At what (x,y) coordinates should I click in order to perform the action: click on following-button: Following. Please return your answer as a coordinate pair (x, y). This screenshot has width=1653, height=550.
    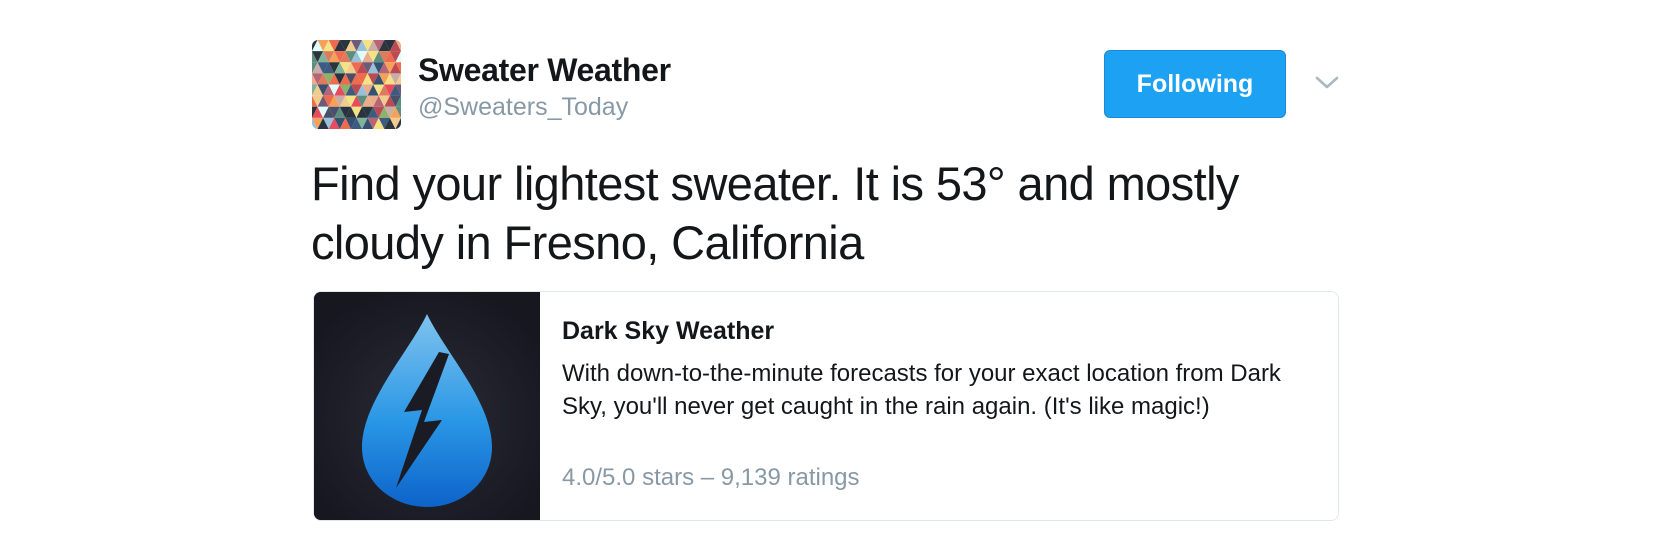
    Looking at the image, I should click on (1195, 84).